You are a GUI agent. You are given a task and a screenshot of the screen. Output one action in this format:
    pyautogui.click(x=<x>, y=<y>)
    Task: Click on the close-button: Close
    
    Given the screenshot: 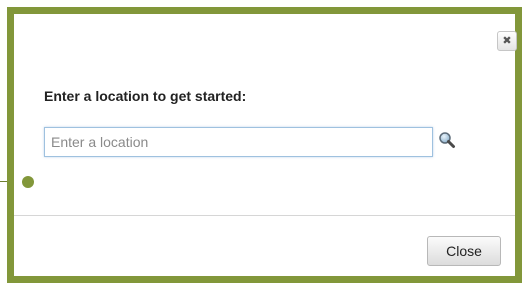 What is the action you would take?
    pyautogui.click(x=464, y=251)
    